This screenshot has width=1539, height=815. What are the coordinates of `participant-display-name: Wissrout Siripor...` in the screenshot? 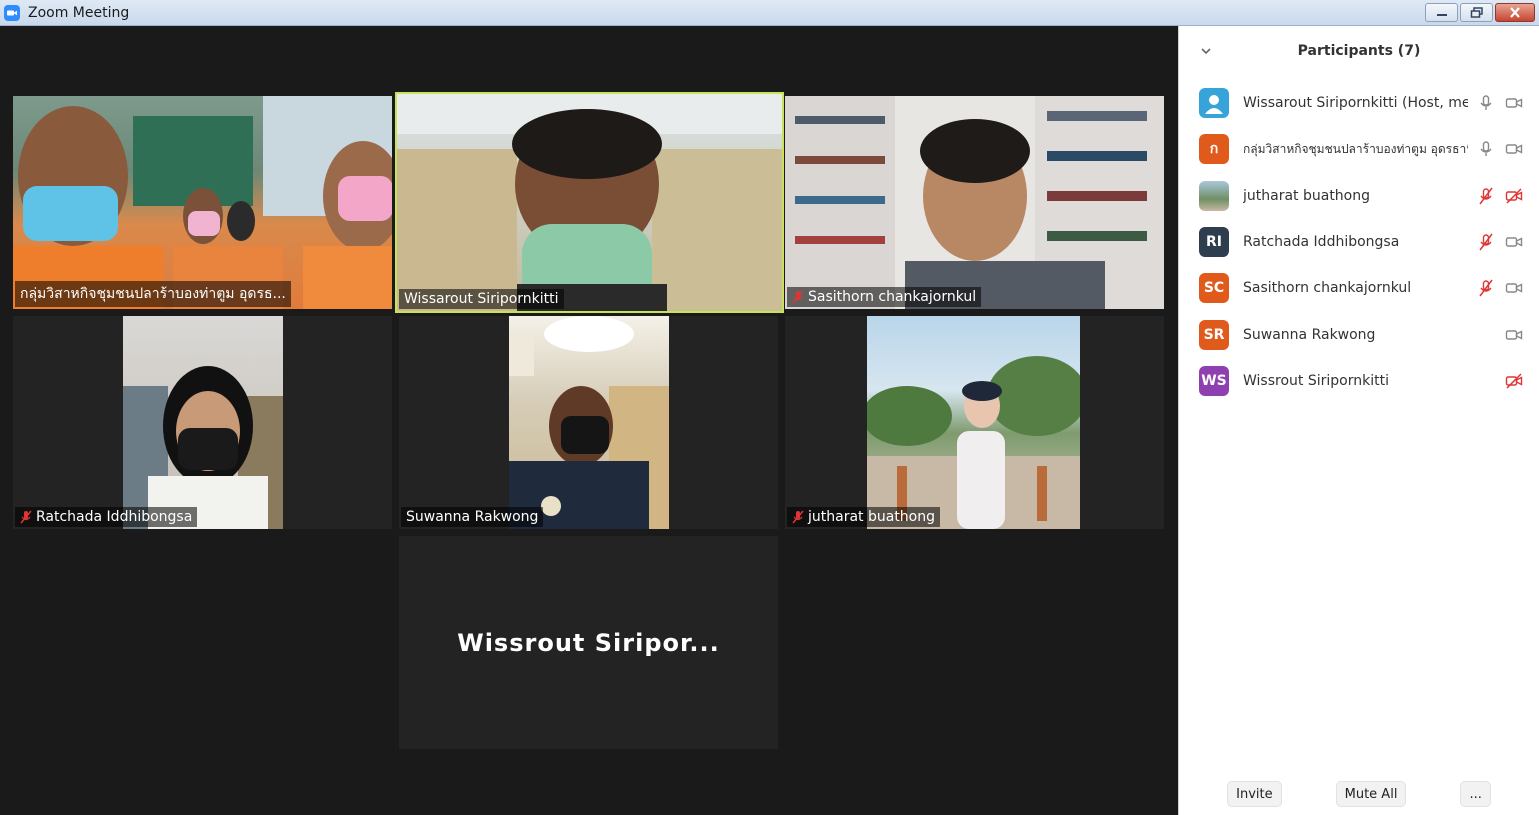 It's located at (588, 642).